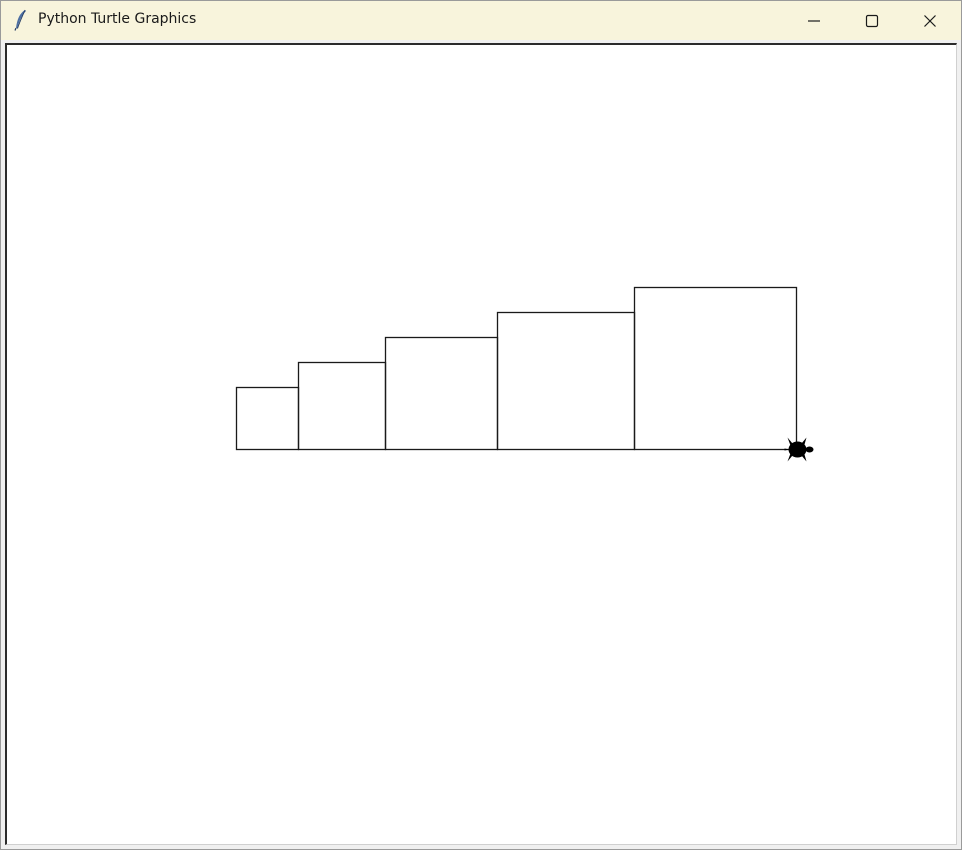  Describe the element at coordinates (481, 20) in the screenshot. I see `title-bar: Python Turtle Graphics` at that location.